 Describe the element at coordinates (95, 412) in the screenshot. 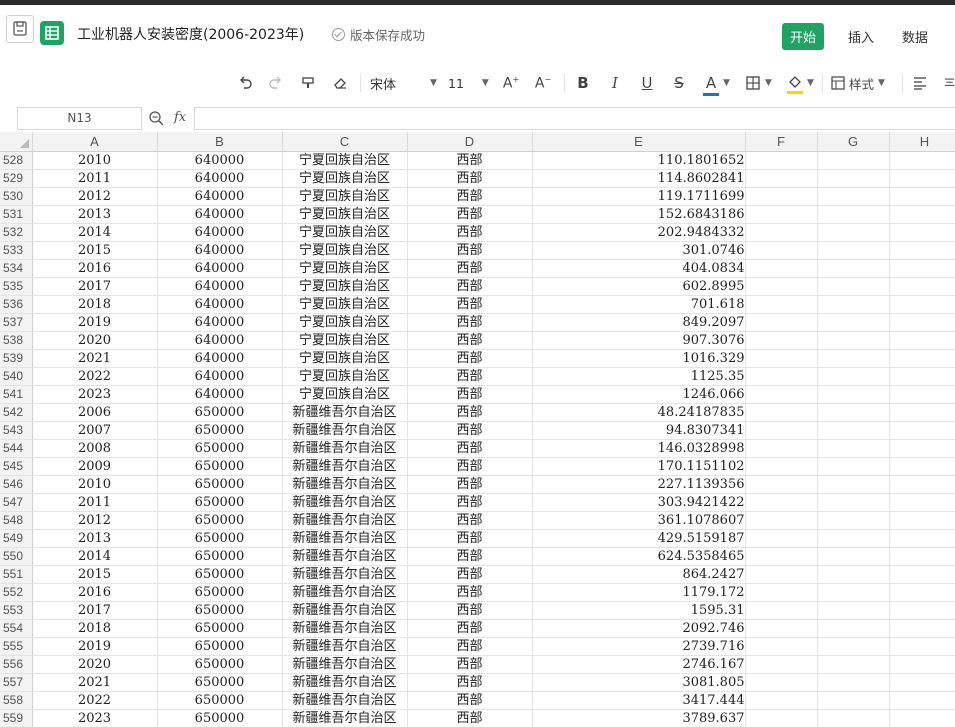

I see `cell-year: 2006` at that location.